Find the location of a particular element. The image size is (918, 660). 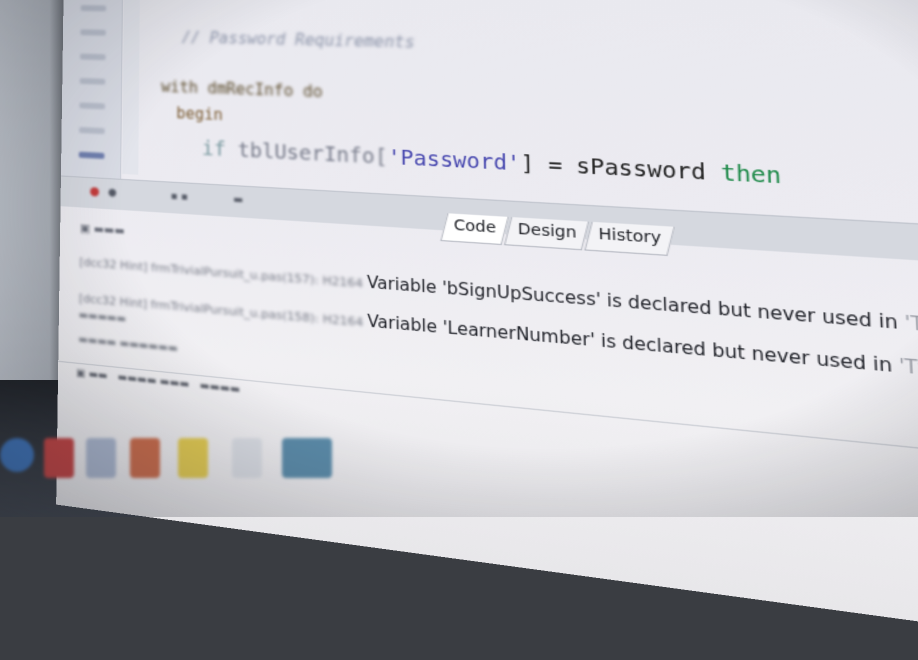

message-suffix: 'TfrmTrivialP is located at coordinates (911, 328).